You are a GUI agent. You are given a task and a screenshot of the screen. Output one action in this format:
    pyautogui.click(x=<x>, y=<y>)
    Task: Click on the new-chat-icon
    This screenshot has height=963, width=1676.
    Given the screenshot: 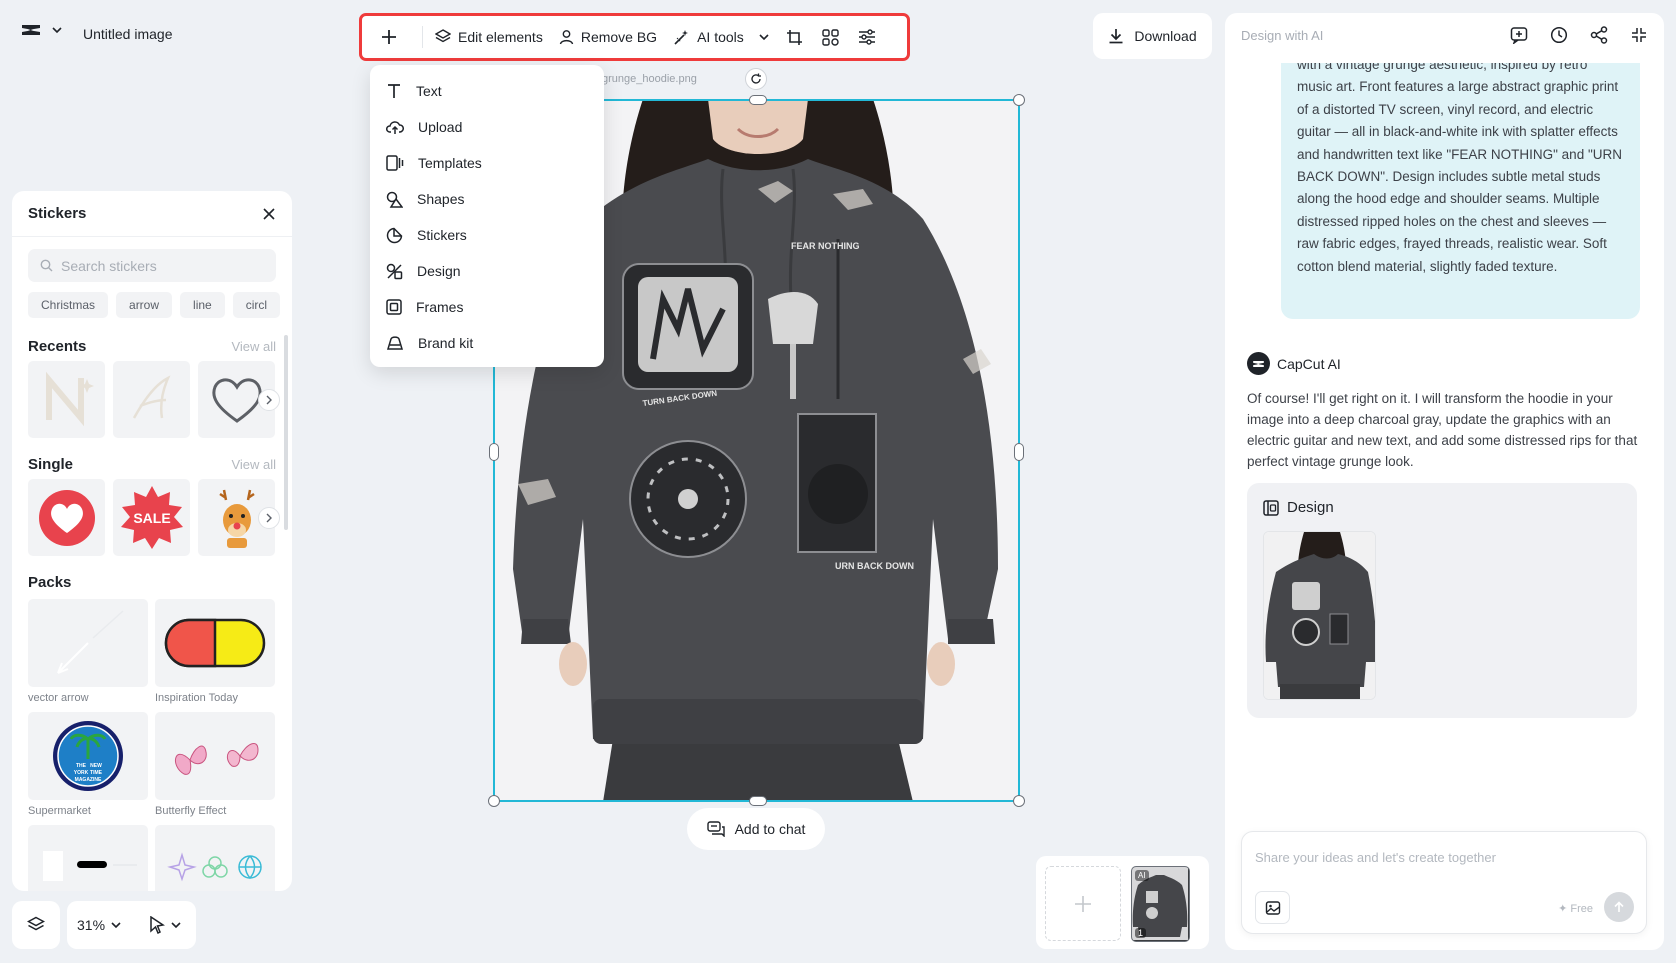 What is the action you would take?
    pyautogui.click(x=1519, y=35)
    